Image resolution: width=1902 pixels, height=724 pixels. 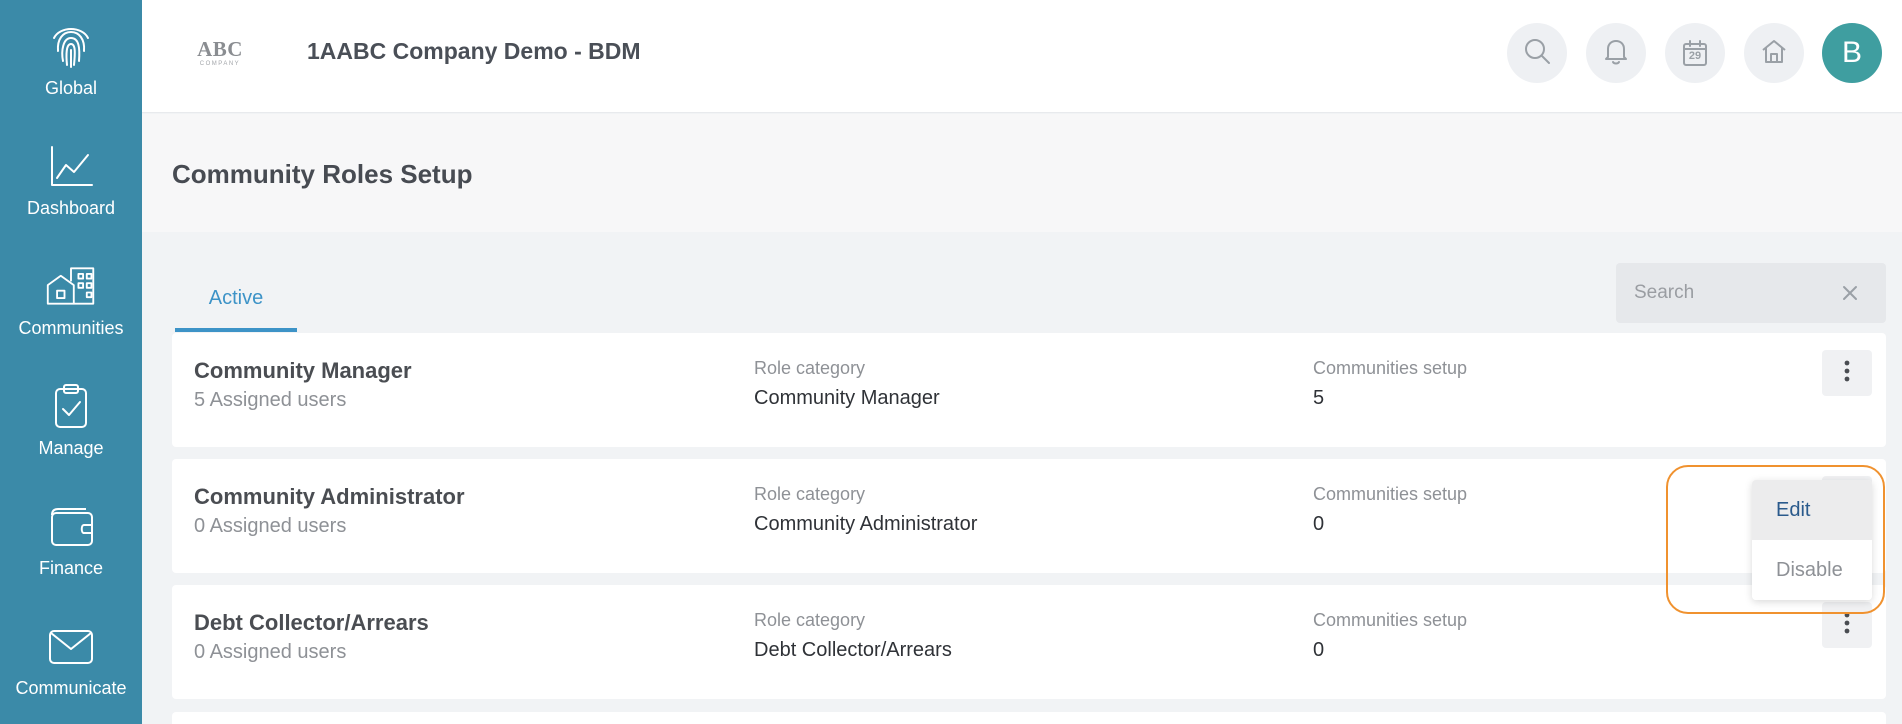 What do you see at coordinates (1734, 293) in the screenshot?
I see `search-input` at bounding box center [1734, 293].